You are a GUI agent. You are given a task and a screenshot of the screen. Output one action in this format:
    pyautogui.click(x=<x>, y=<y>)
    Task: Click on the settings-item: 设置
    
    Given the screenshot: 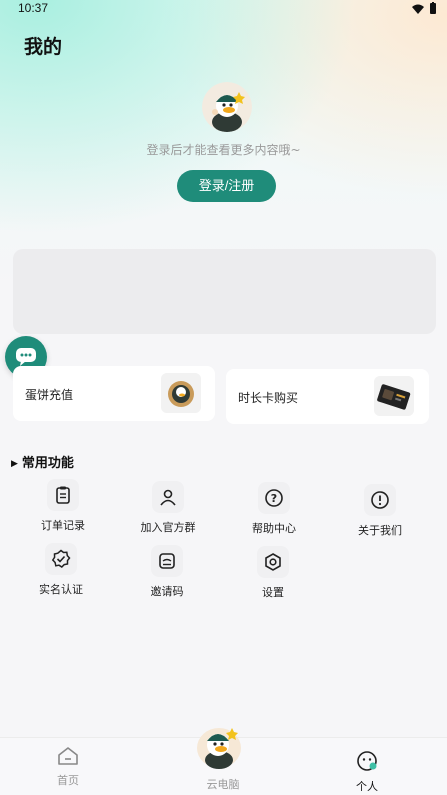 What is the action you would take?
    pyautogui.click(x=273, y=573)
    